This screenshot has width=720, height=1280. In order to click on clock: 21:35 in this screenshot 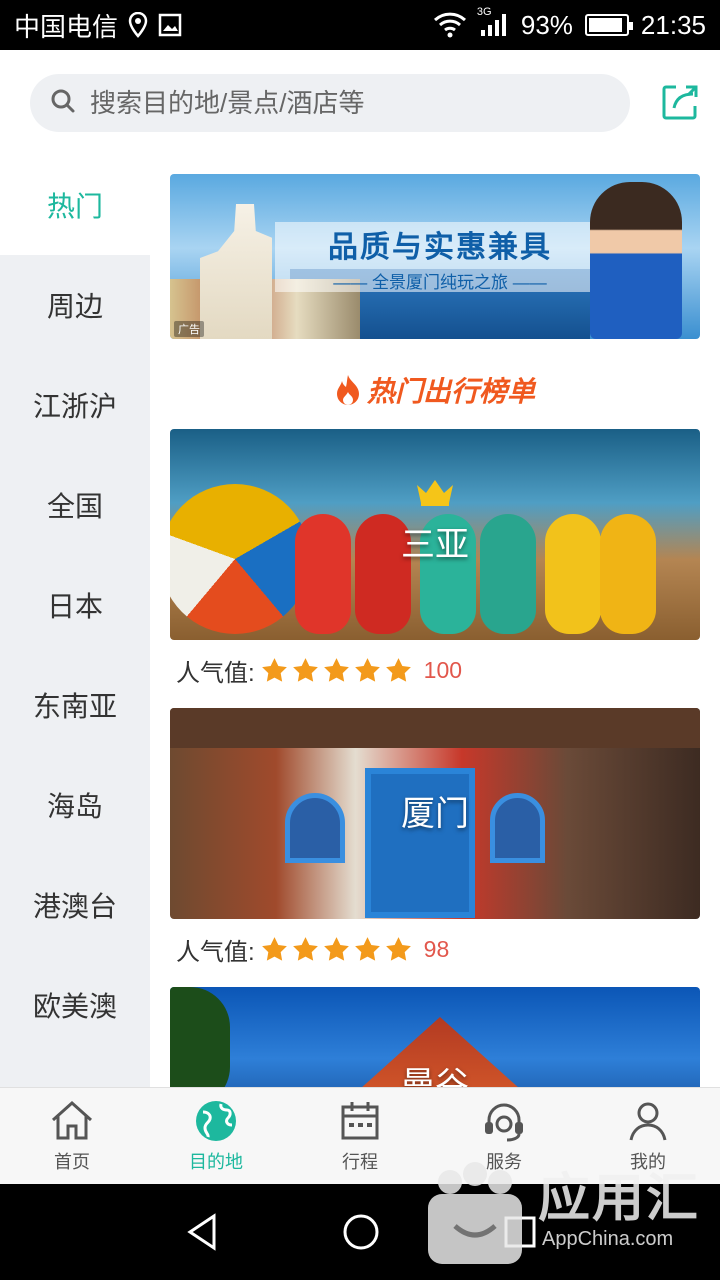, I will do `click(673, 24)`.